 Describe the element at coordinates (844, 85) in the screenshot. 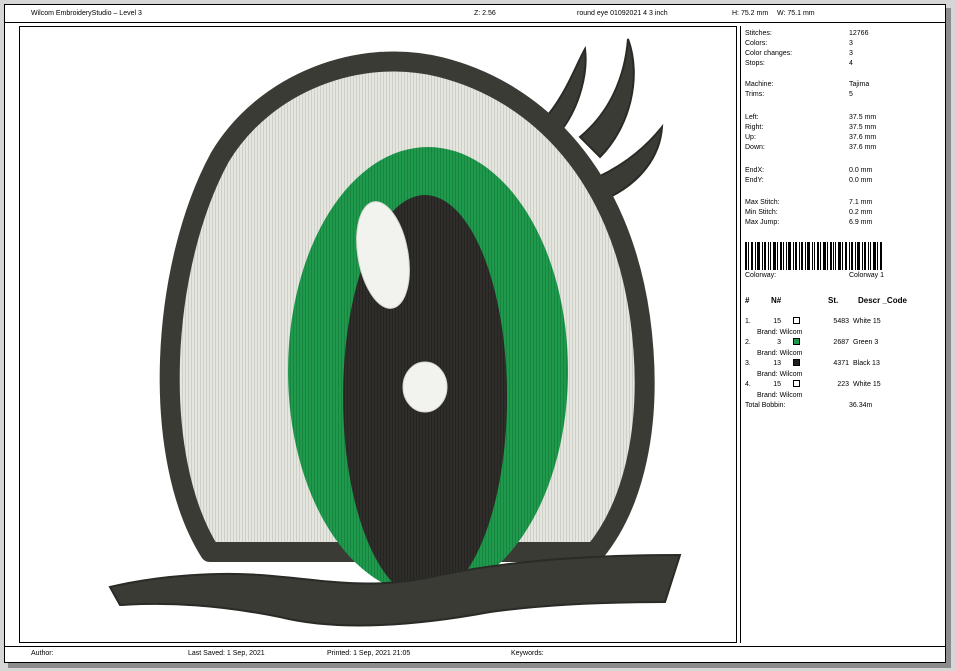

I see `stat-row-machine: Machine: Tajima` at that location.